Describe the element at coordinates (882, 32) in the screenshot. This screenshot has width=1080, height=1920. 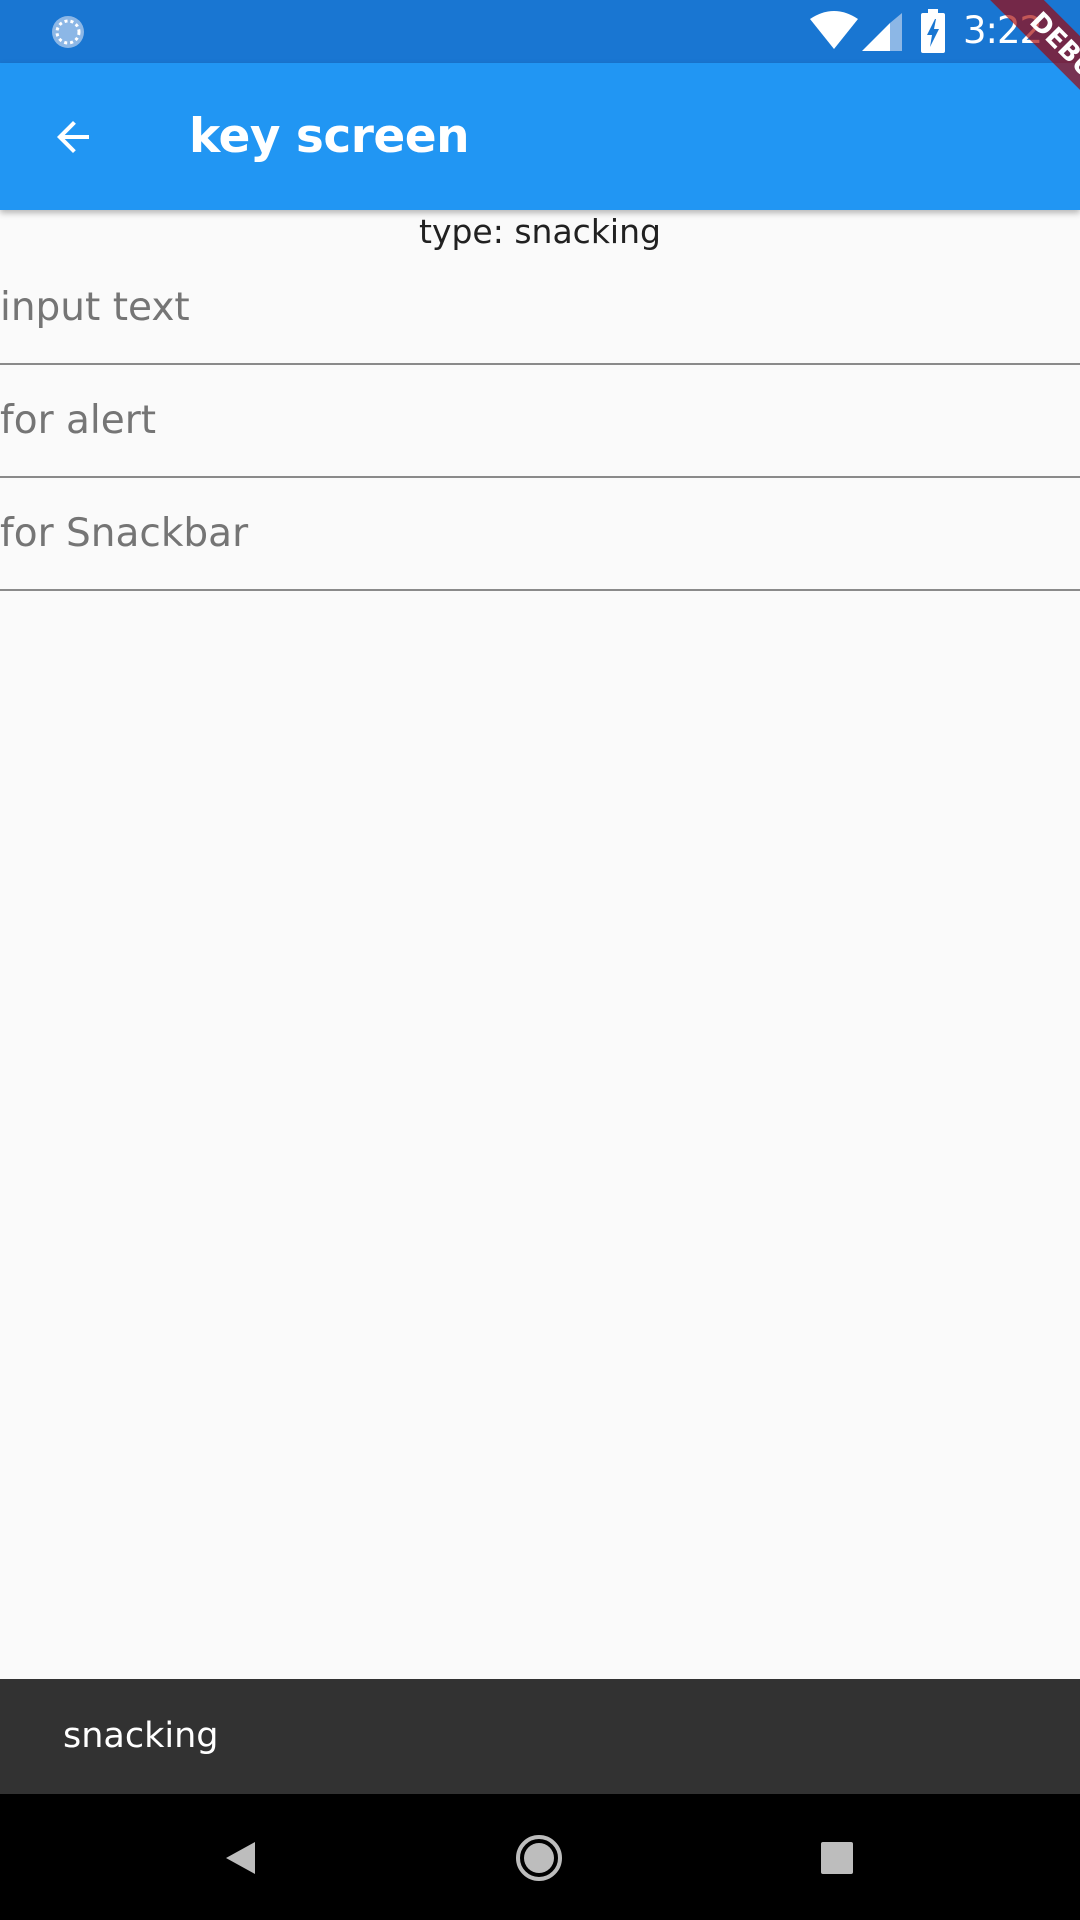
I see `signal-icon` at that location.